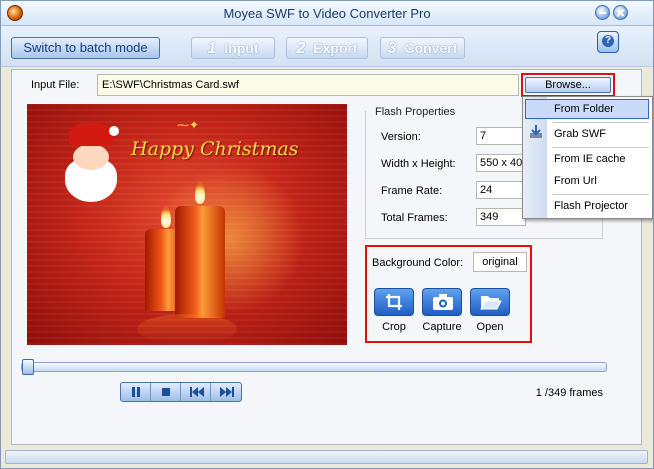 The width and height of the screenshot is (654, 469). Describe the element at coordinates (620, 12) in the screenshot. I see `close-button` at that location.